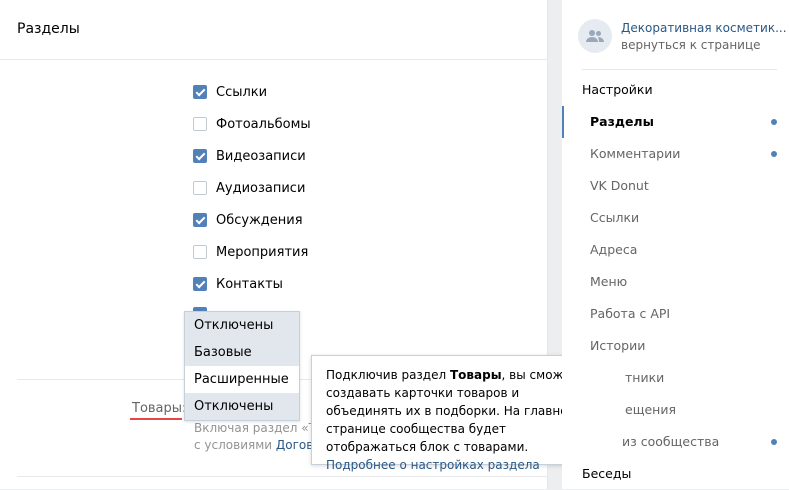 This screenshot has width=789, height=490. What do you see at coordinates (675, 122) in the screenshot?
I see `sidebar-item-sections: Разделы` at bounding box center [675, 122].